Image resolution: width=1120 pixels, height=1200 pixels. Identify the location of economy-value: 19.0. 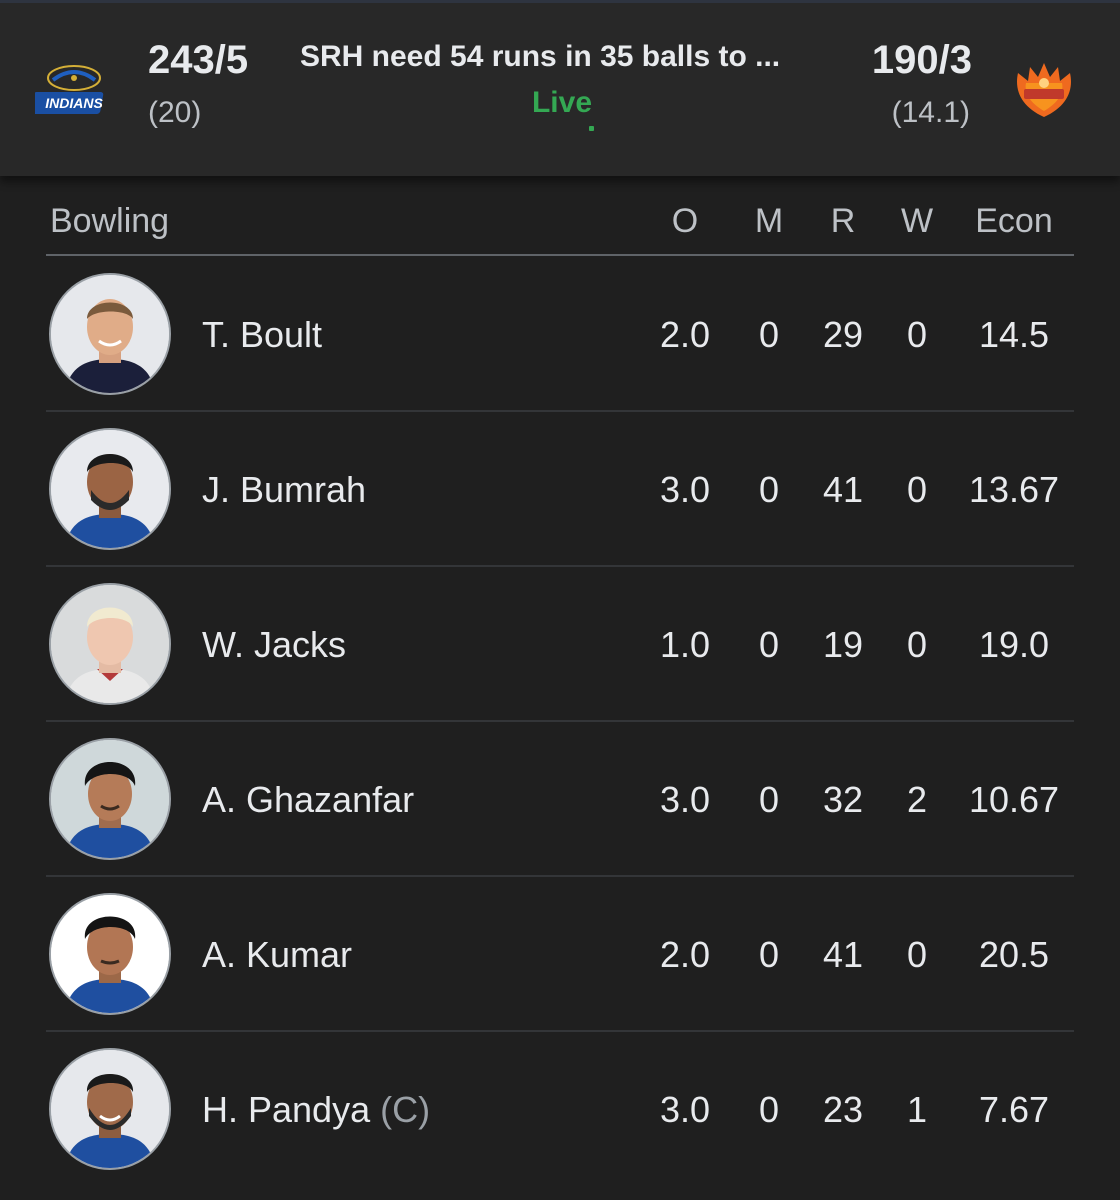
(1014, 644).